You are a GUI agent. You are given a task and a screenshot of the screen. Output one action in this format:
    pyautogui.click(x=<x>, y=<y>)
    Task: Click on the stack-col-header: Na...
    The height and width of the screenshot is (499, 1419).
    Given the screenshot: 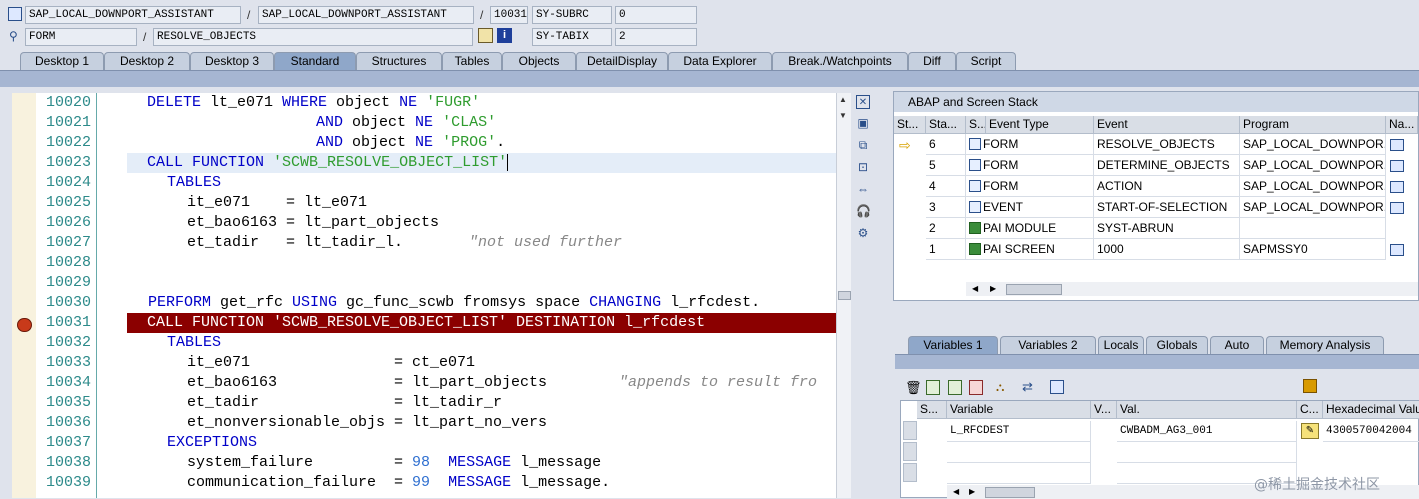 What is the action you would take?
    pyautogui.click(x=1402, y=125)
    